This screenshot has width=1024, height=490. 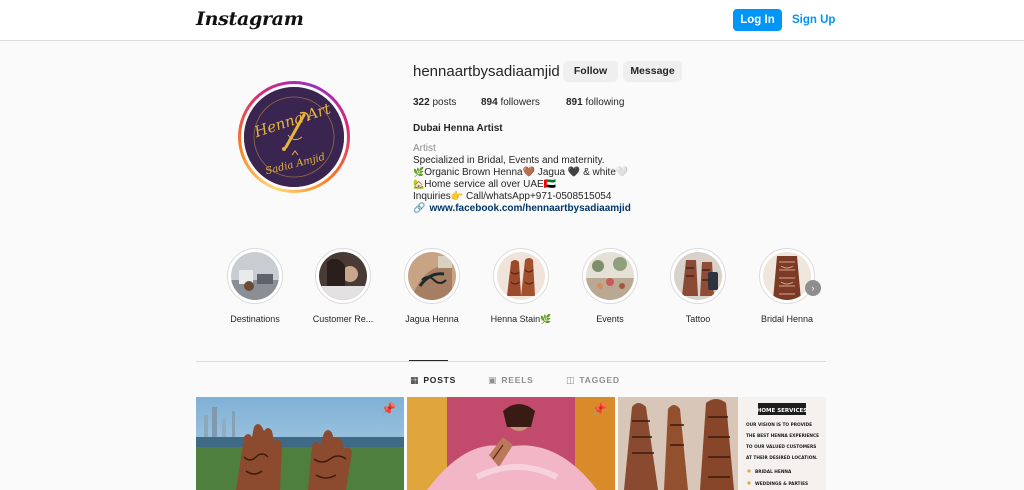 I want to click on followers-count: 894 followers, so click(x=510, y=102).